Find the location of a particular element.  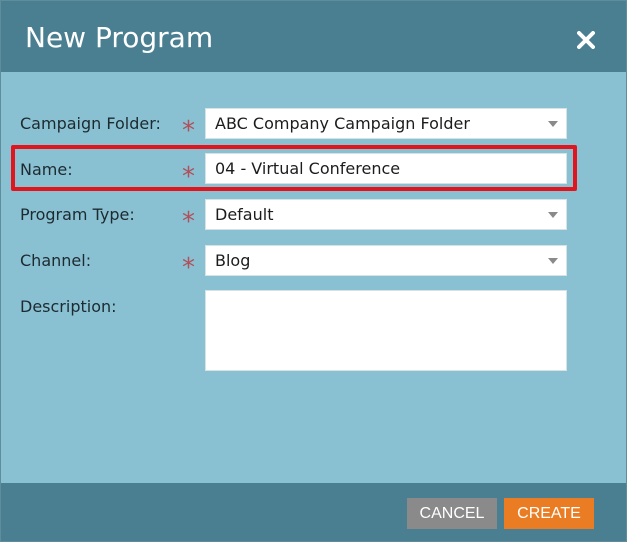

name-label: Name: is located at coordinates (46, 169).